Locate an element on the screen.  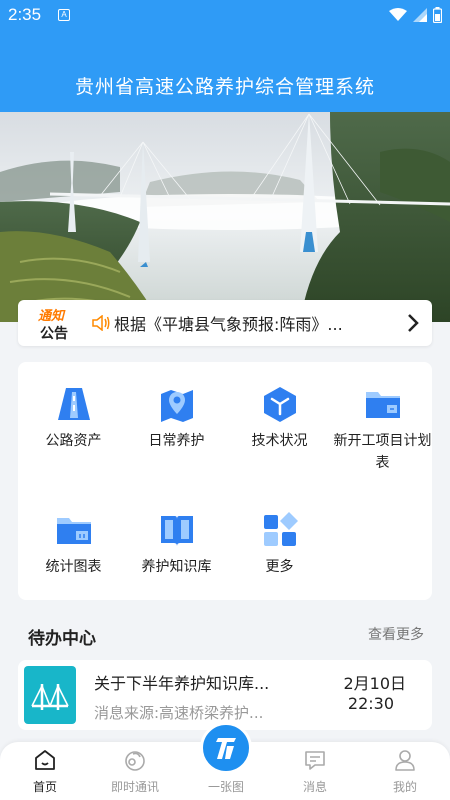
speaker-icon is located at coordinates (101, 323).